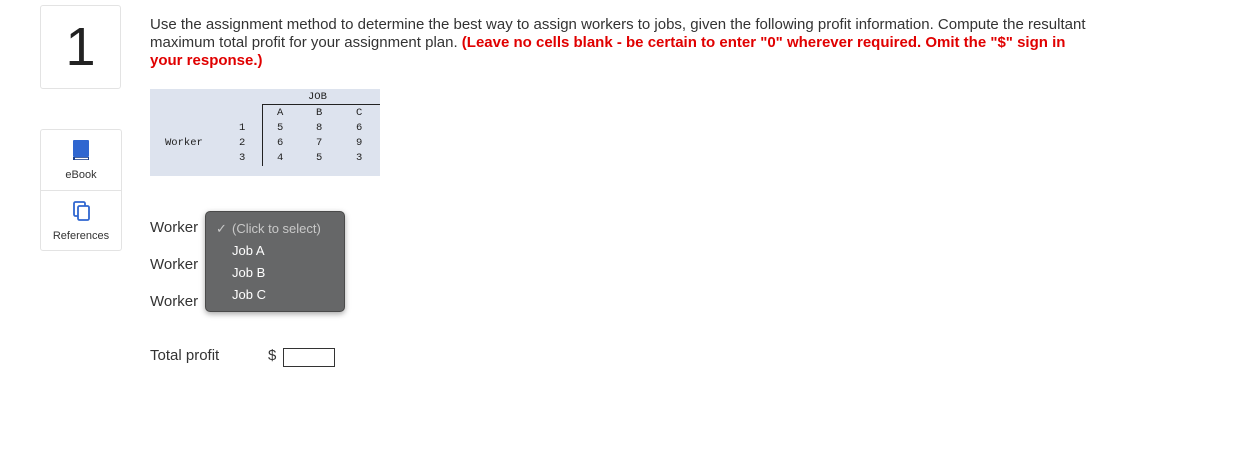 This screenshot has width=1247, height=467. I want to click on col-header-b: B, so click(319, 113).